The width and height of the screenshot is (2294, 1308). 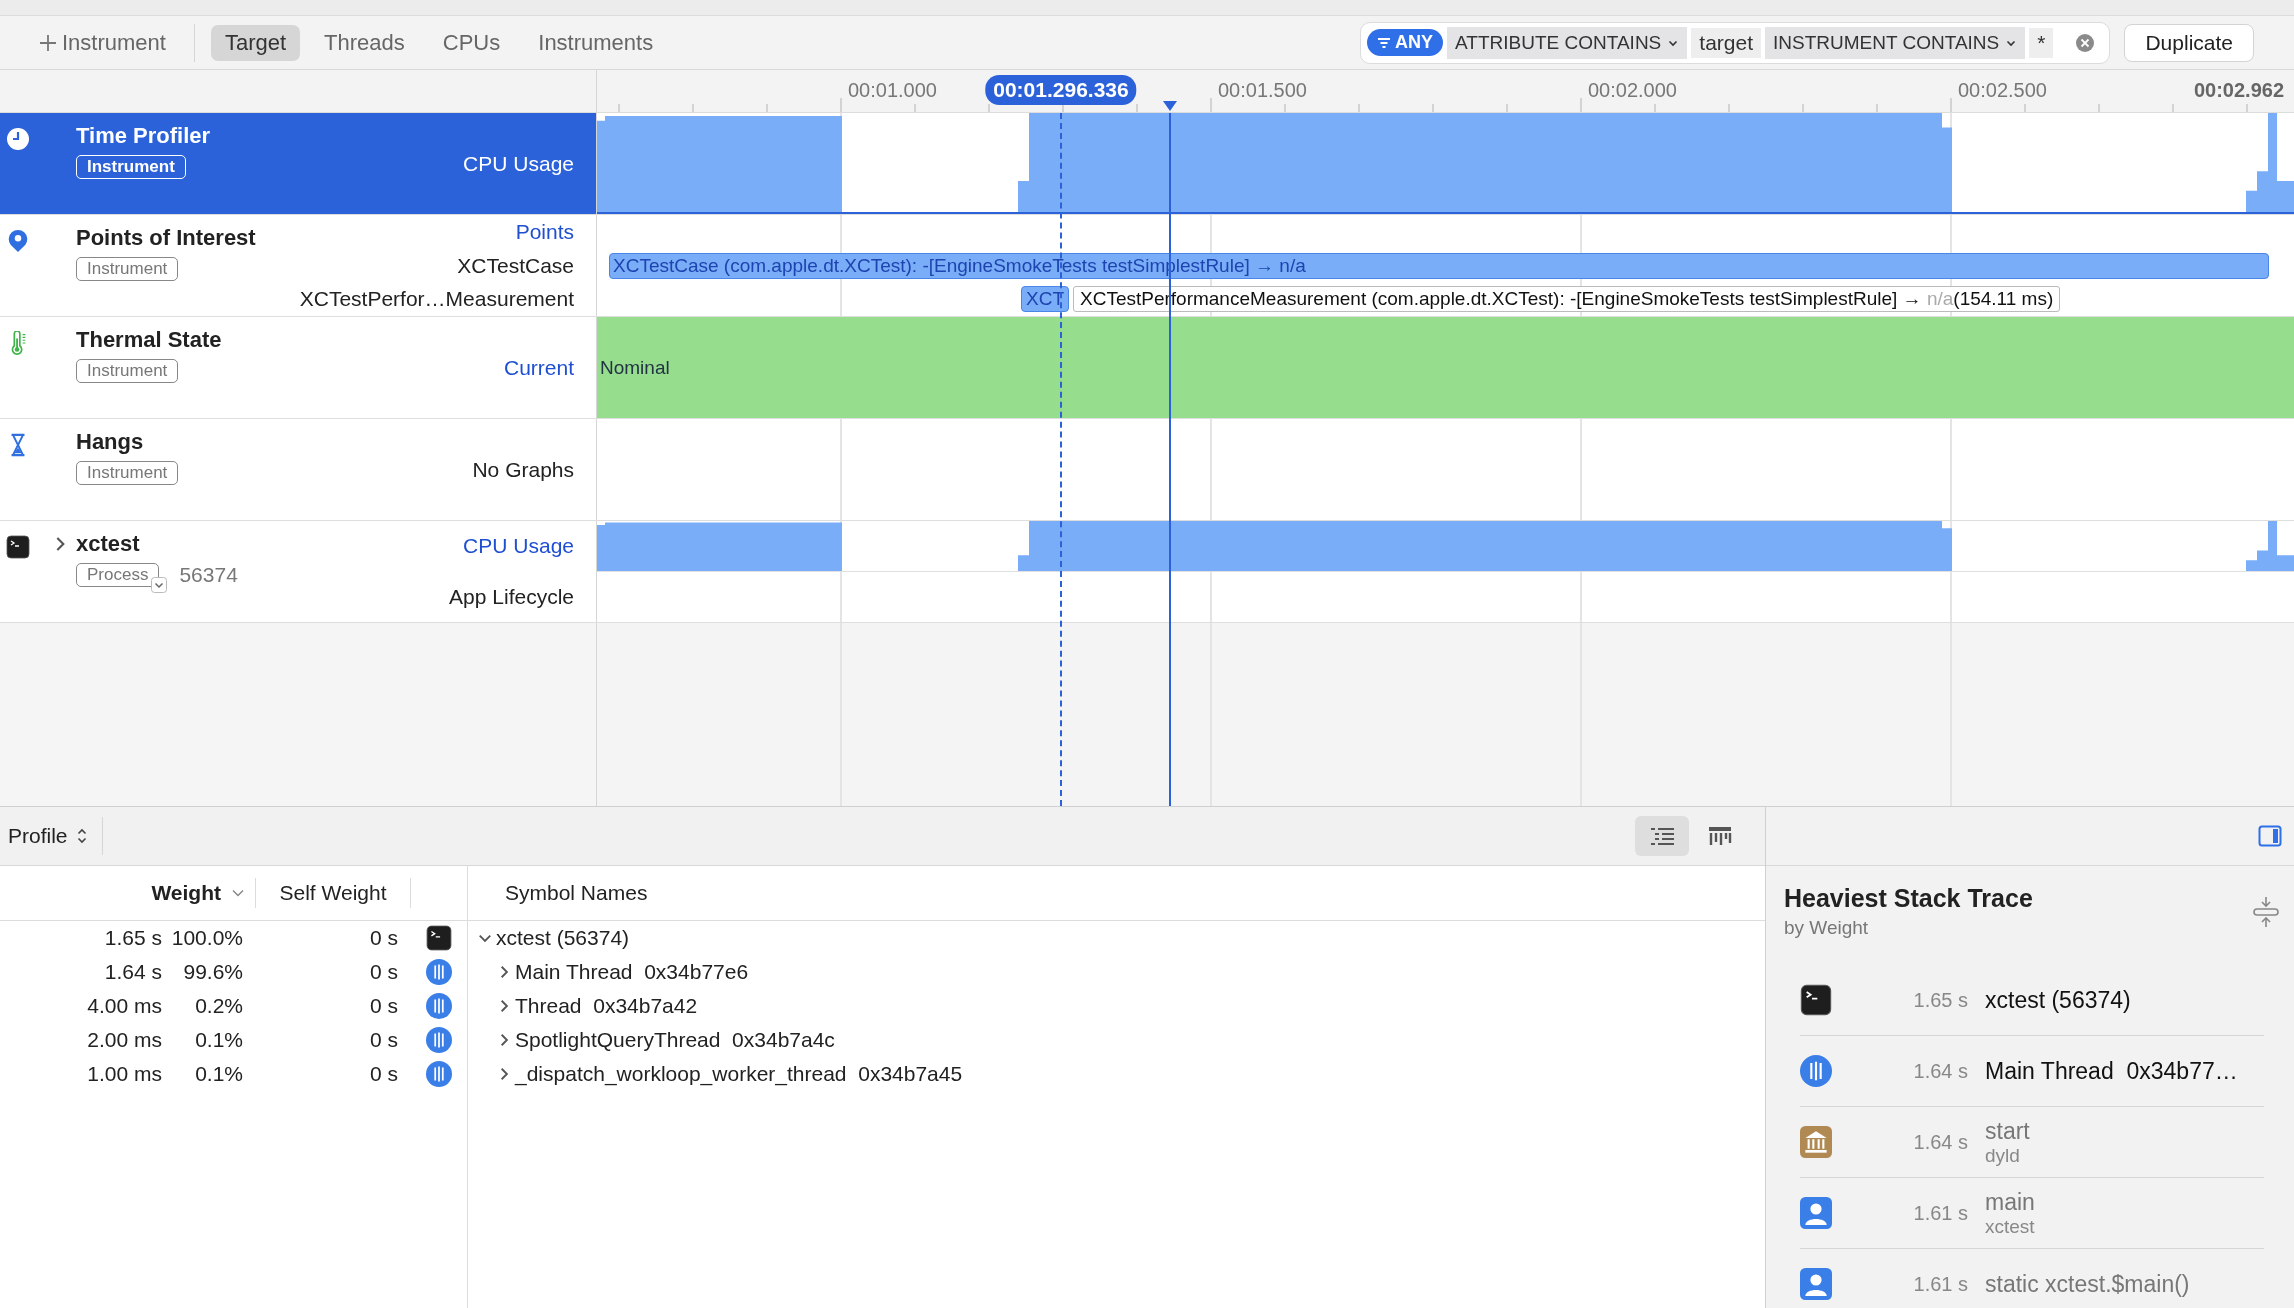 I want to click on dropdown-icon, so click(x=159, y=585).